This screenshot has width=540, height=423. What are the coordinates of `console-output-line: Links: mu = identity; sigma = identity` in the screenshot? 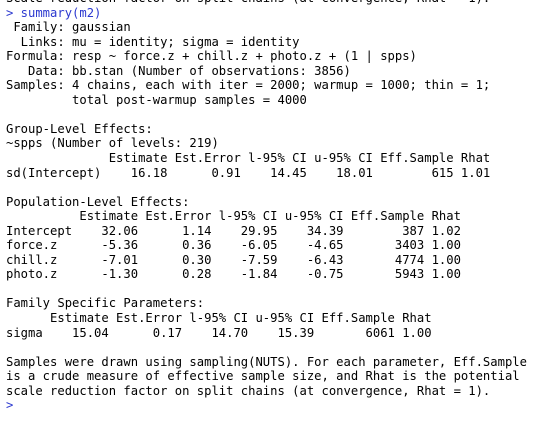 It's located at (153, 41).